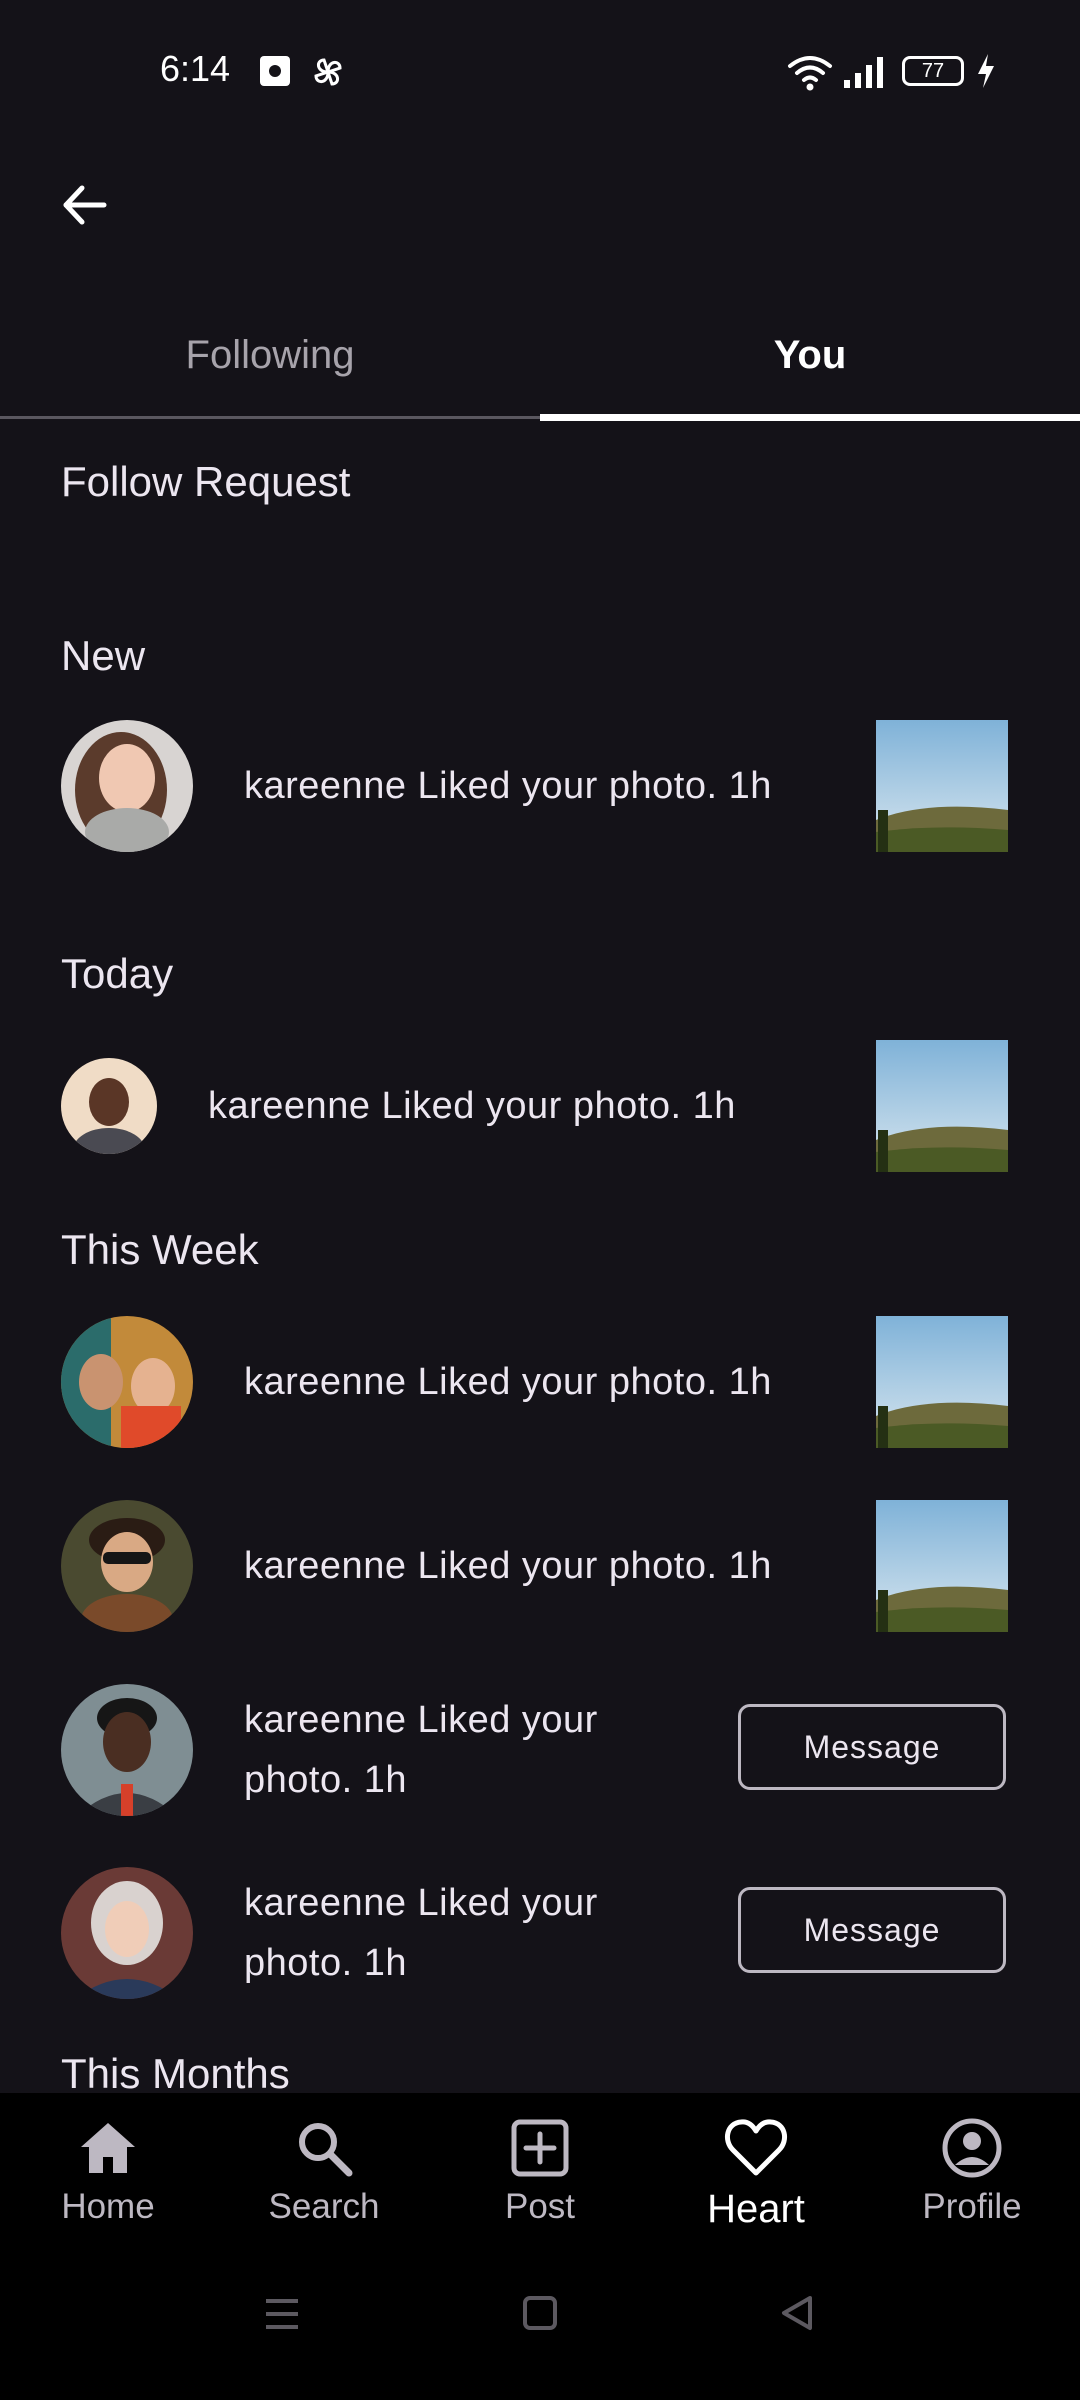 This screenshot has height=2400, width=1080. I want to click on tab-you: You, so click(810, 355).